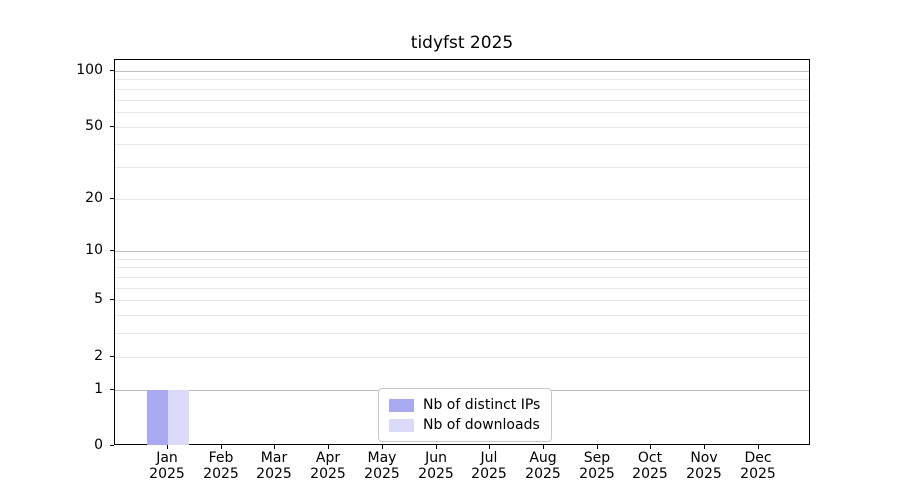 This screenshot has height=500, width=900. Describe the element at coordinates (94, 126) in the screenshot. I see `y-axis-tick-label: 50` at that location.